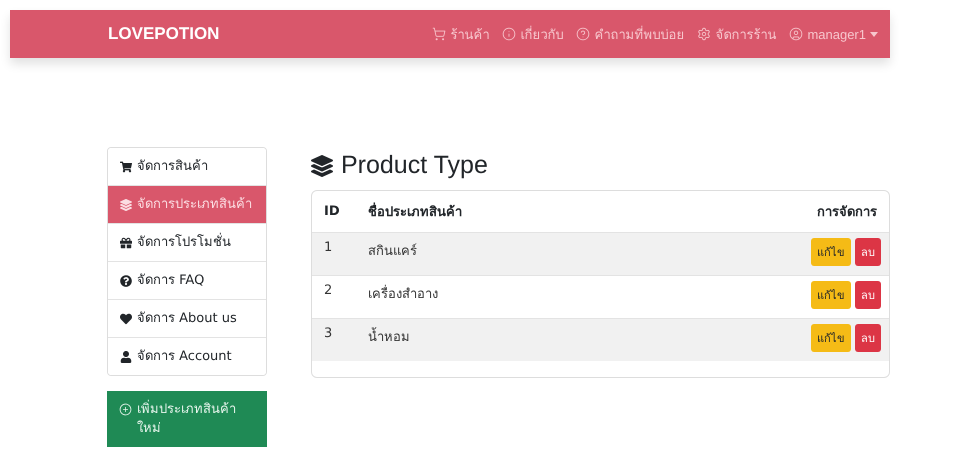 The width and height of the screenshot is (959, 455). Describe the element at coordinates (577, 339) in the screenshot. I see `table-cell: น้ำหอม` at that location.